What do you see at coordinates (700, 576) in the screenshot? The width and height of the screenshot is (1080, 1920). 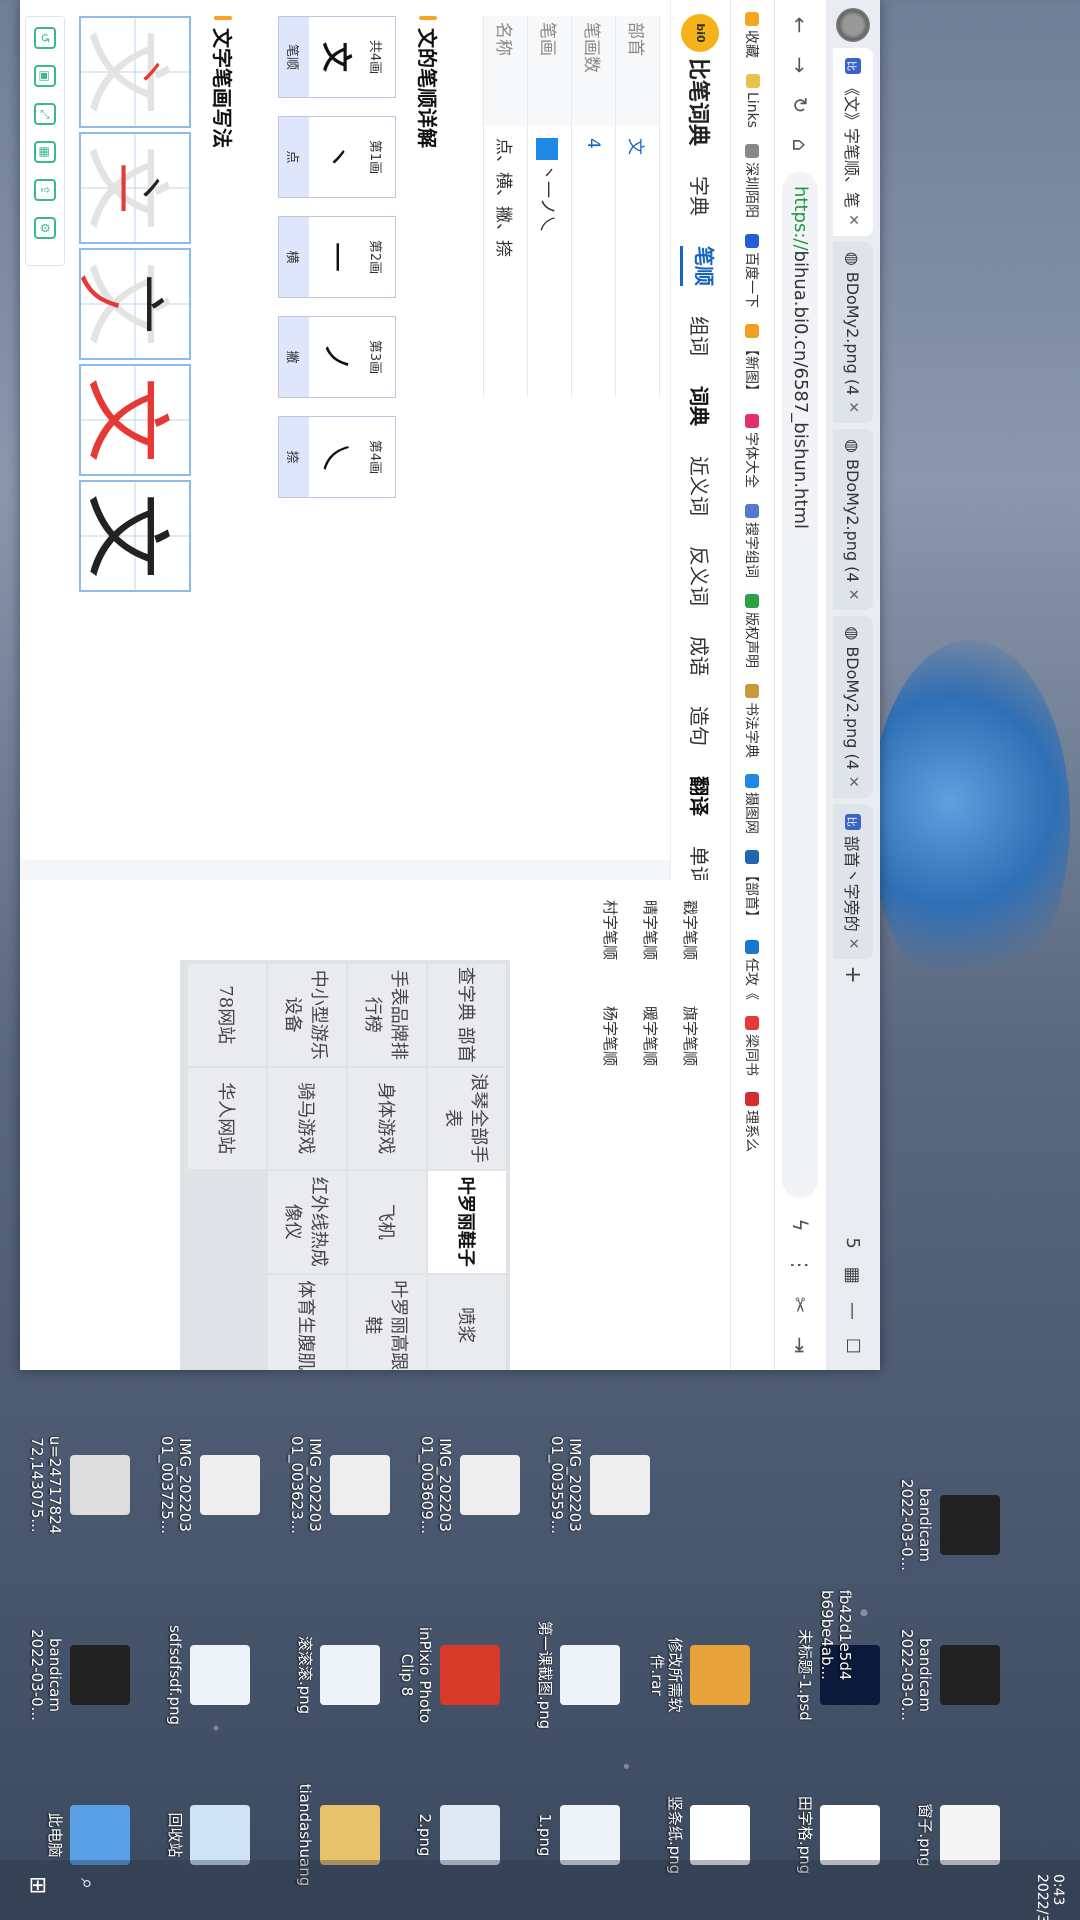 I see `nav-fanyici: 反义词` at bounding box center [700, 576].